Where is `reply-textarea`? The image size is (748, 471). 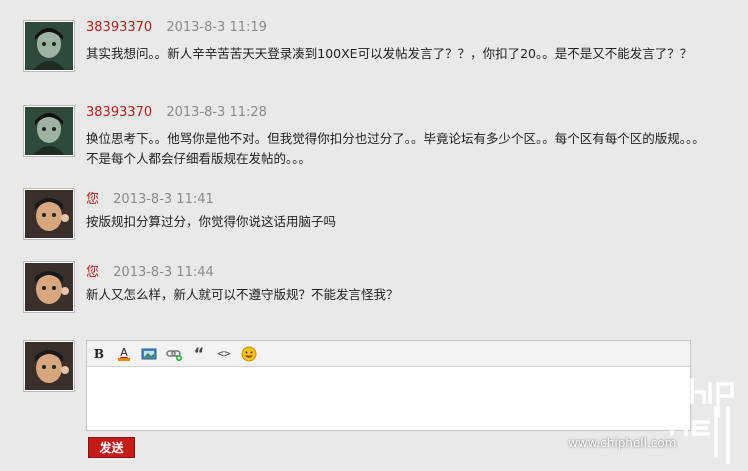 reply-textarea is located at coordinates (388, 398).